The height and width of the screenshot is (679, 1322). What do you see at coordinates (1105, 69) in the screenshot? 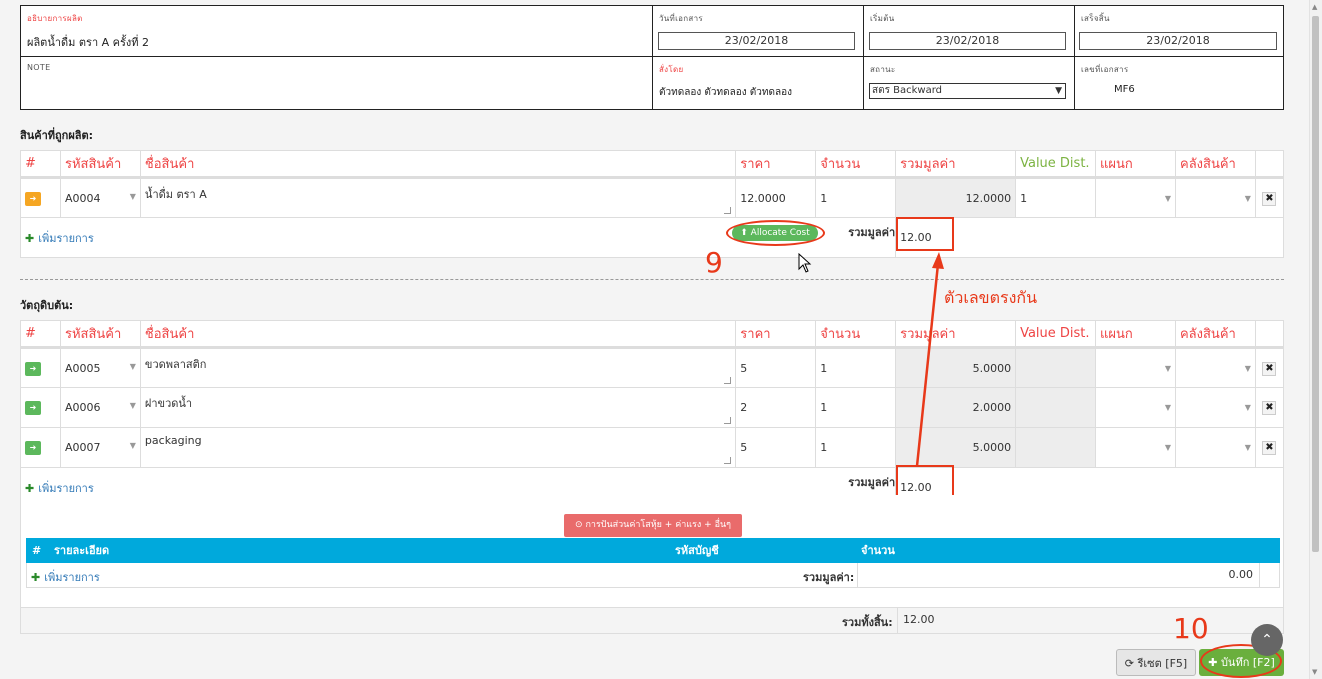
I see `doc-no-label: เลขที่เอกสาร` at bounding box center [1105, 69].